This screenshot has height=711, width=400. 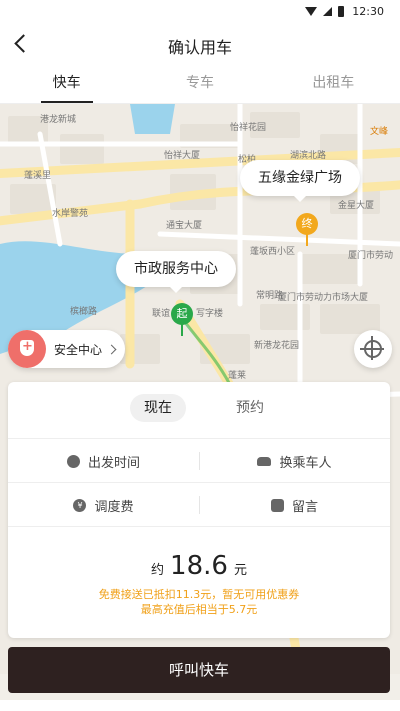 I want to click on status-bar: 12:30, so click(x=200, y=12).